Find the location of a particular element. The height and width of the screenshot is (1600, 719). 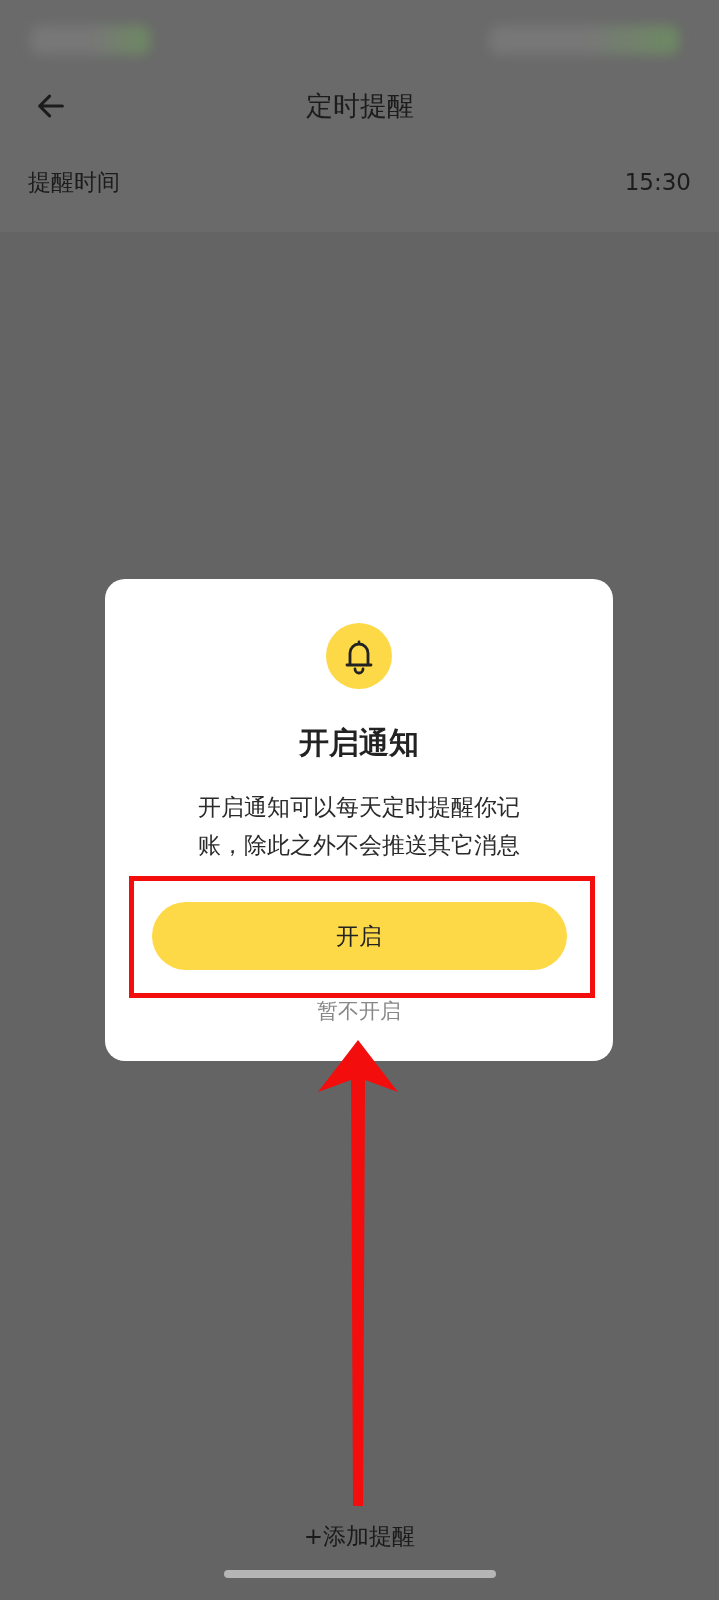

dialog-title: 开启通知 is located at coordinates (359, 743).